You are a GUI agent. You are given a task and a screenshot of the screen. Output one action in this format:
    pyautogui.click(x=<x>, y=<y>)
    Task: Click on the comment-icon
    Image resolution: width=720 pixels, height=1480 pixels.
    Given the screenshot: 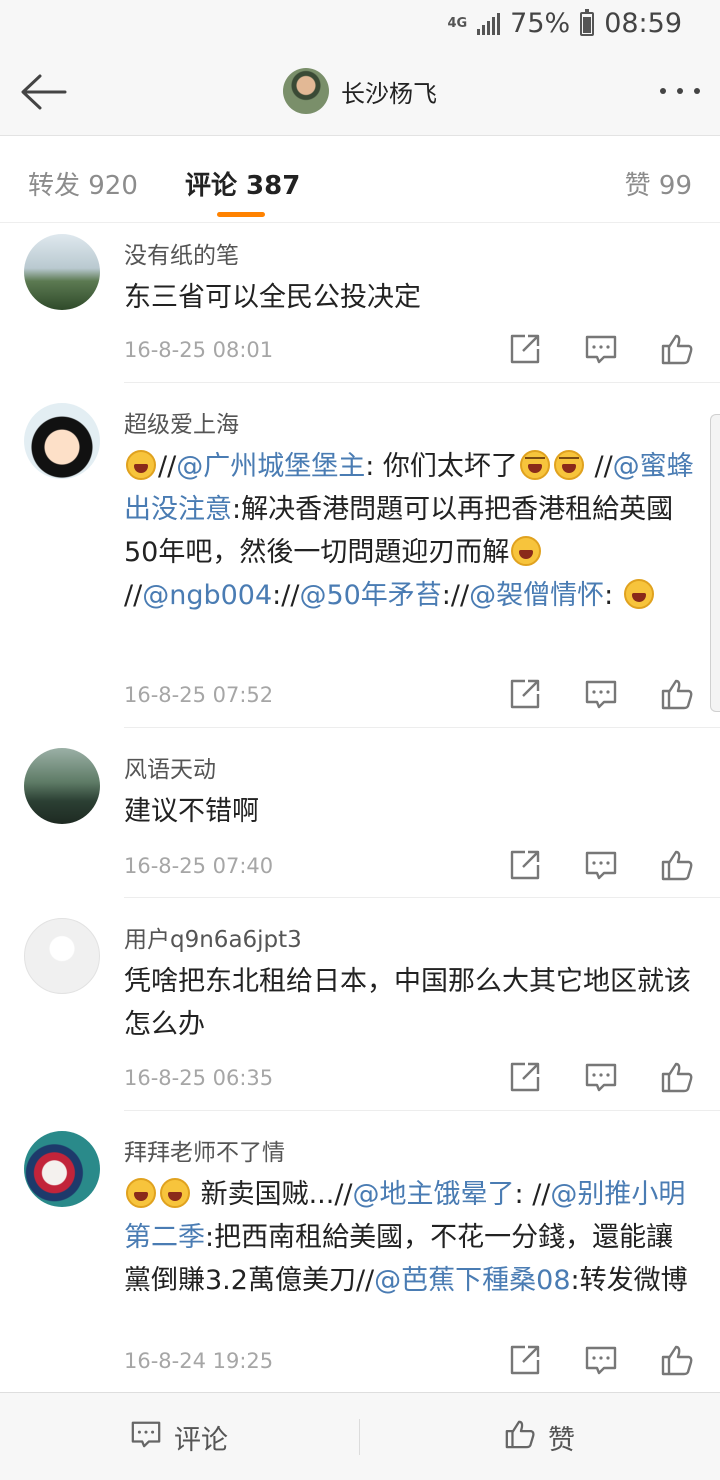 What is the action you would take?
    pyautogui.click(x=146, y=1437)
    